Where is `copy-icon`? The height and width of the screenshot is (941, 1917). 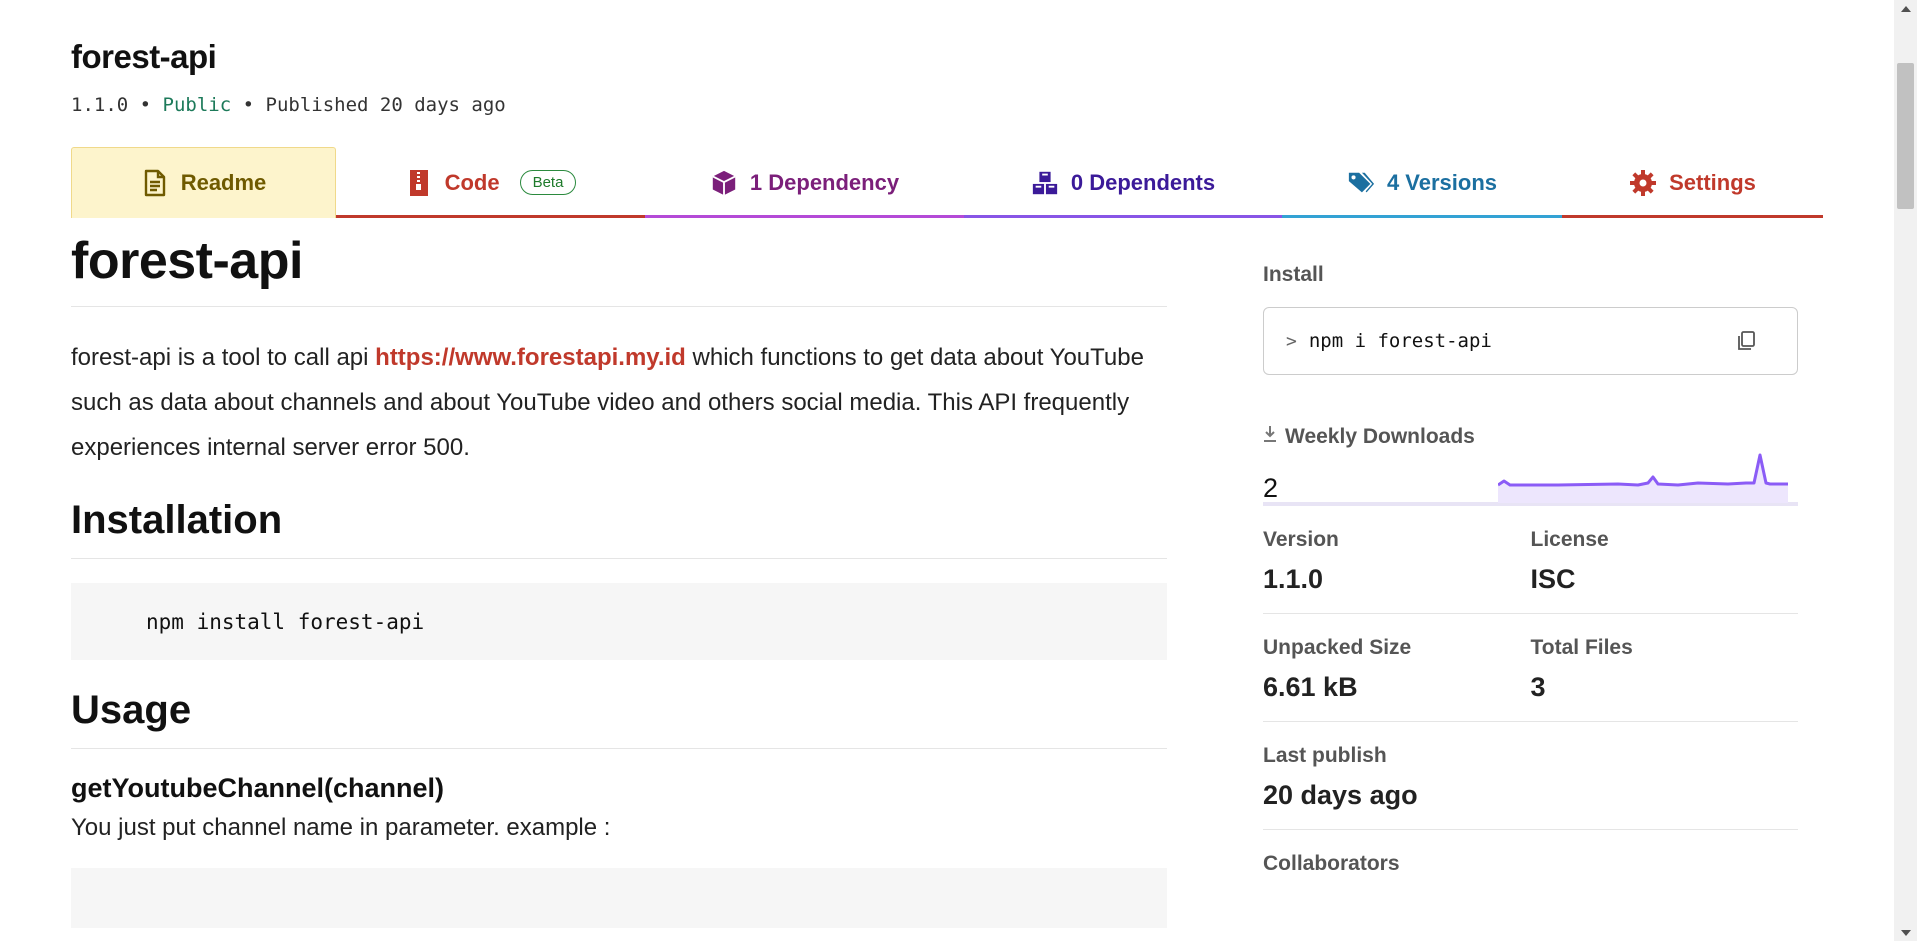
copy-icon is located at coordinates (1746, 341).